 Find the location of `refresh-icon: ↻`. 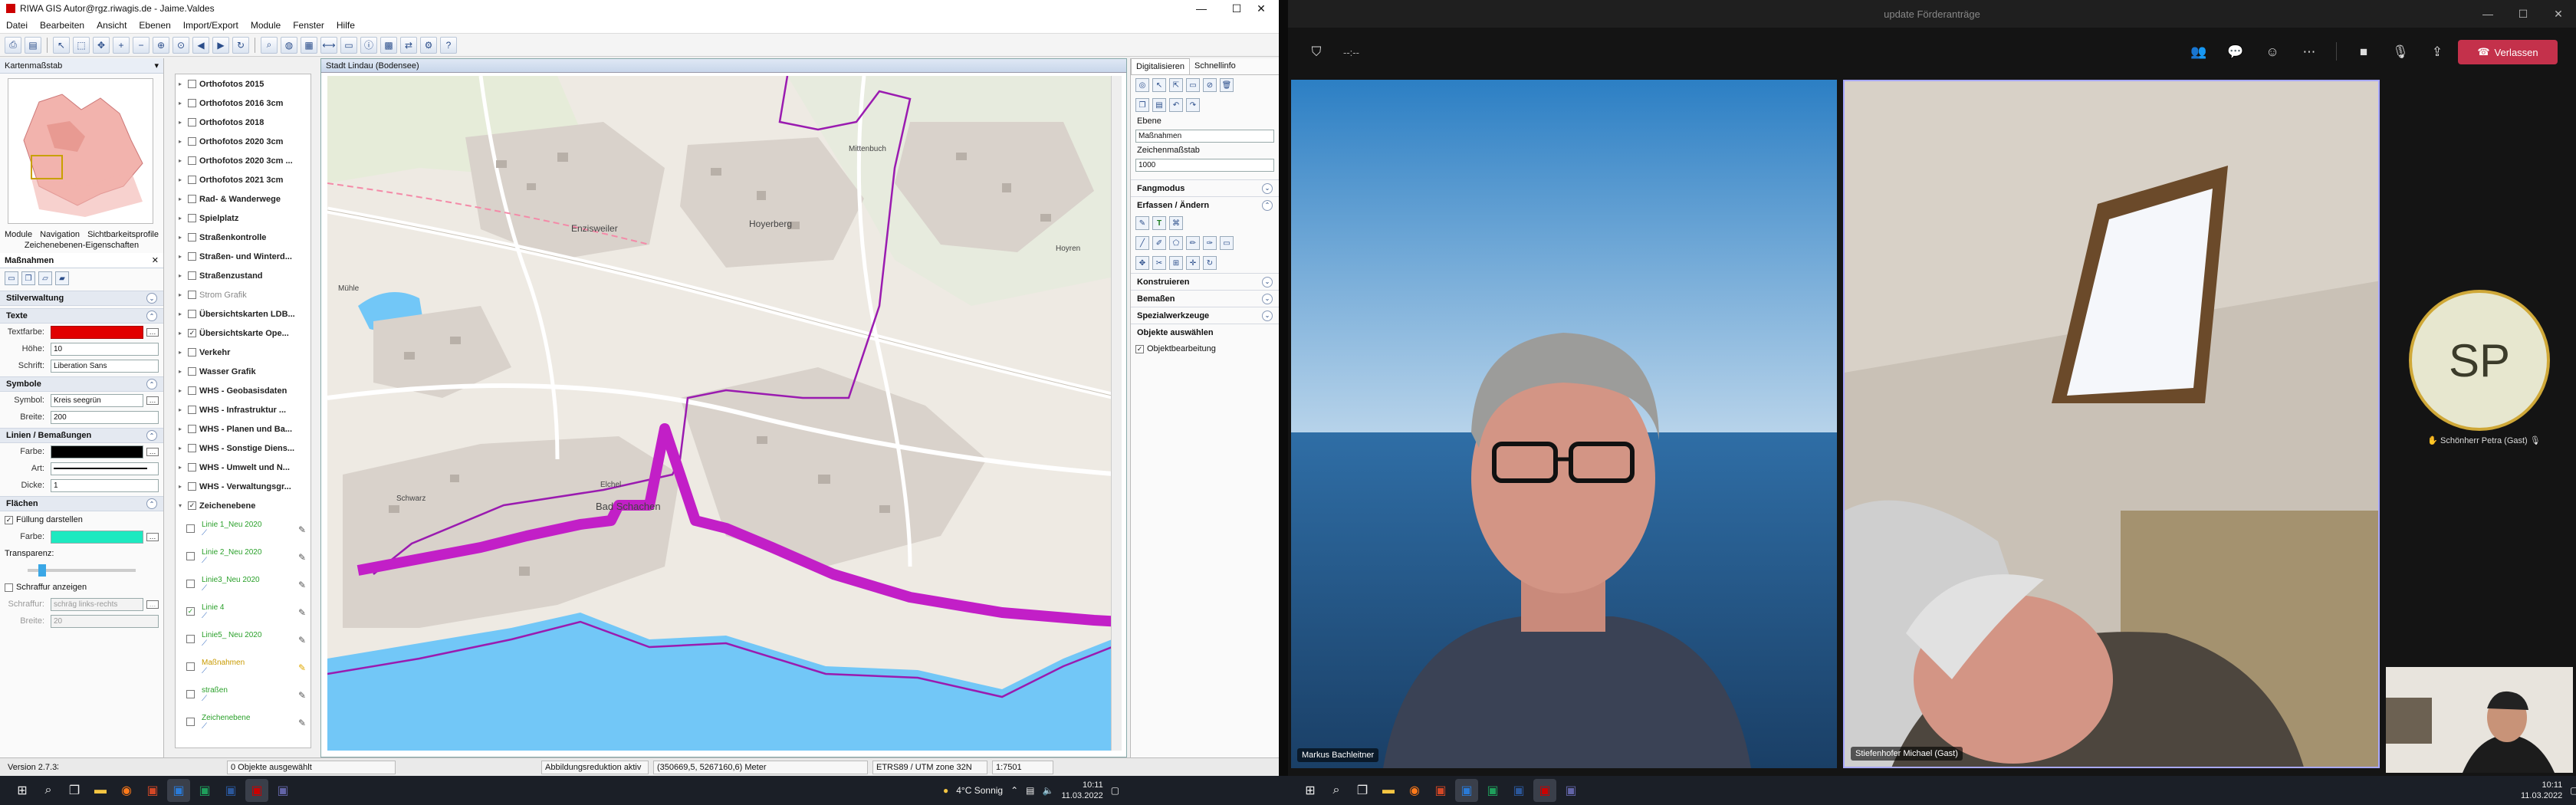

refresh-icon: ↻ is located at coordinates (241, 45).